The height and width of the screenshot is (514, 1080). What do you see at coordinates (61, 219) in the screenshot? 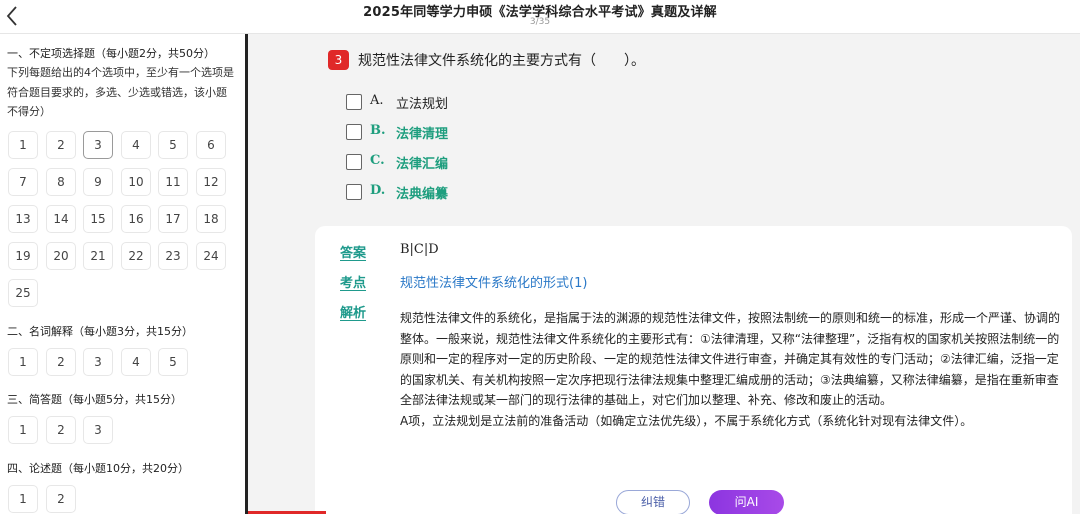
I see `question-button: 14` at bounding box center [61, 219].